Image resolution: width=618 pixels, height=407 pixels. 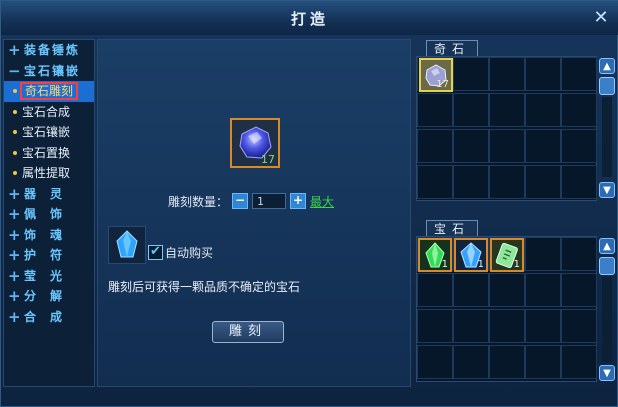 What do you see at coordinates (198, 201) in the screenshot?
I see `qty-label: 雕刻数量：` at bounding box center [198, 201].